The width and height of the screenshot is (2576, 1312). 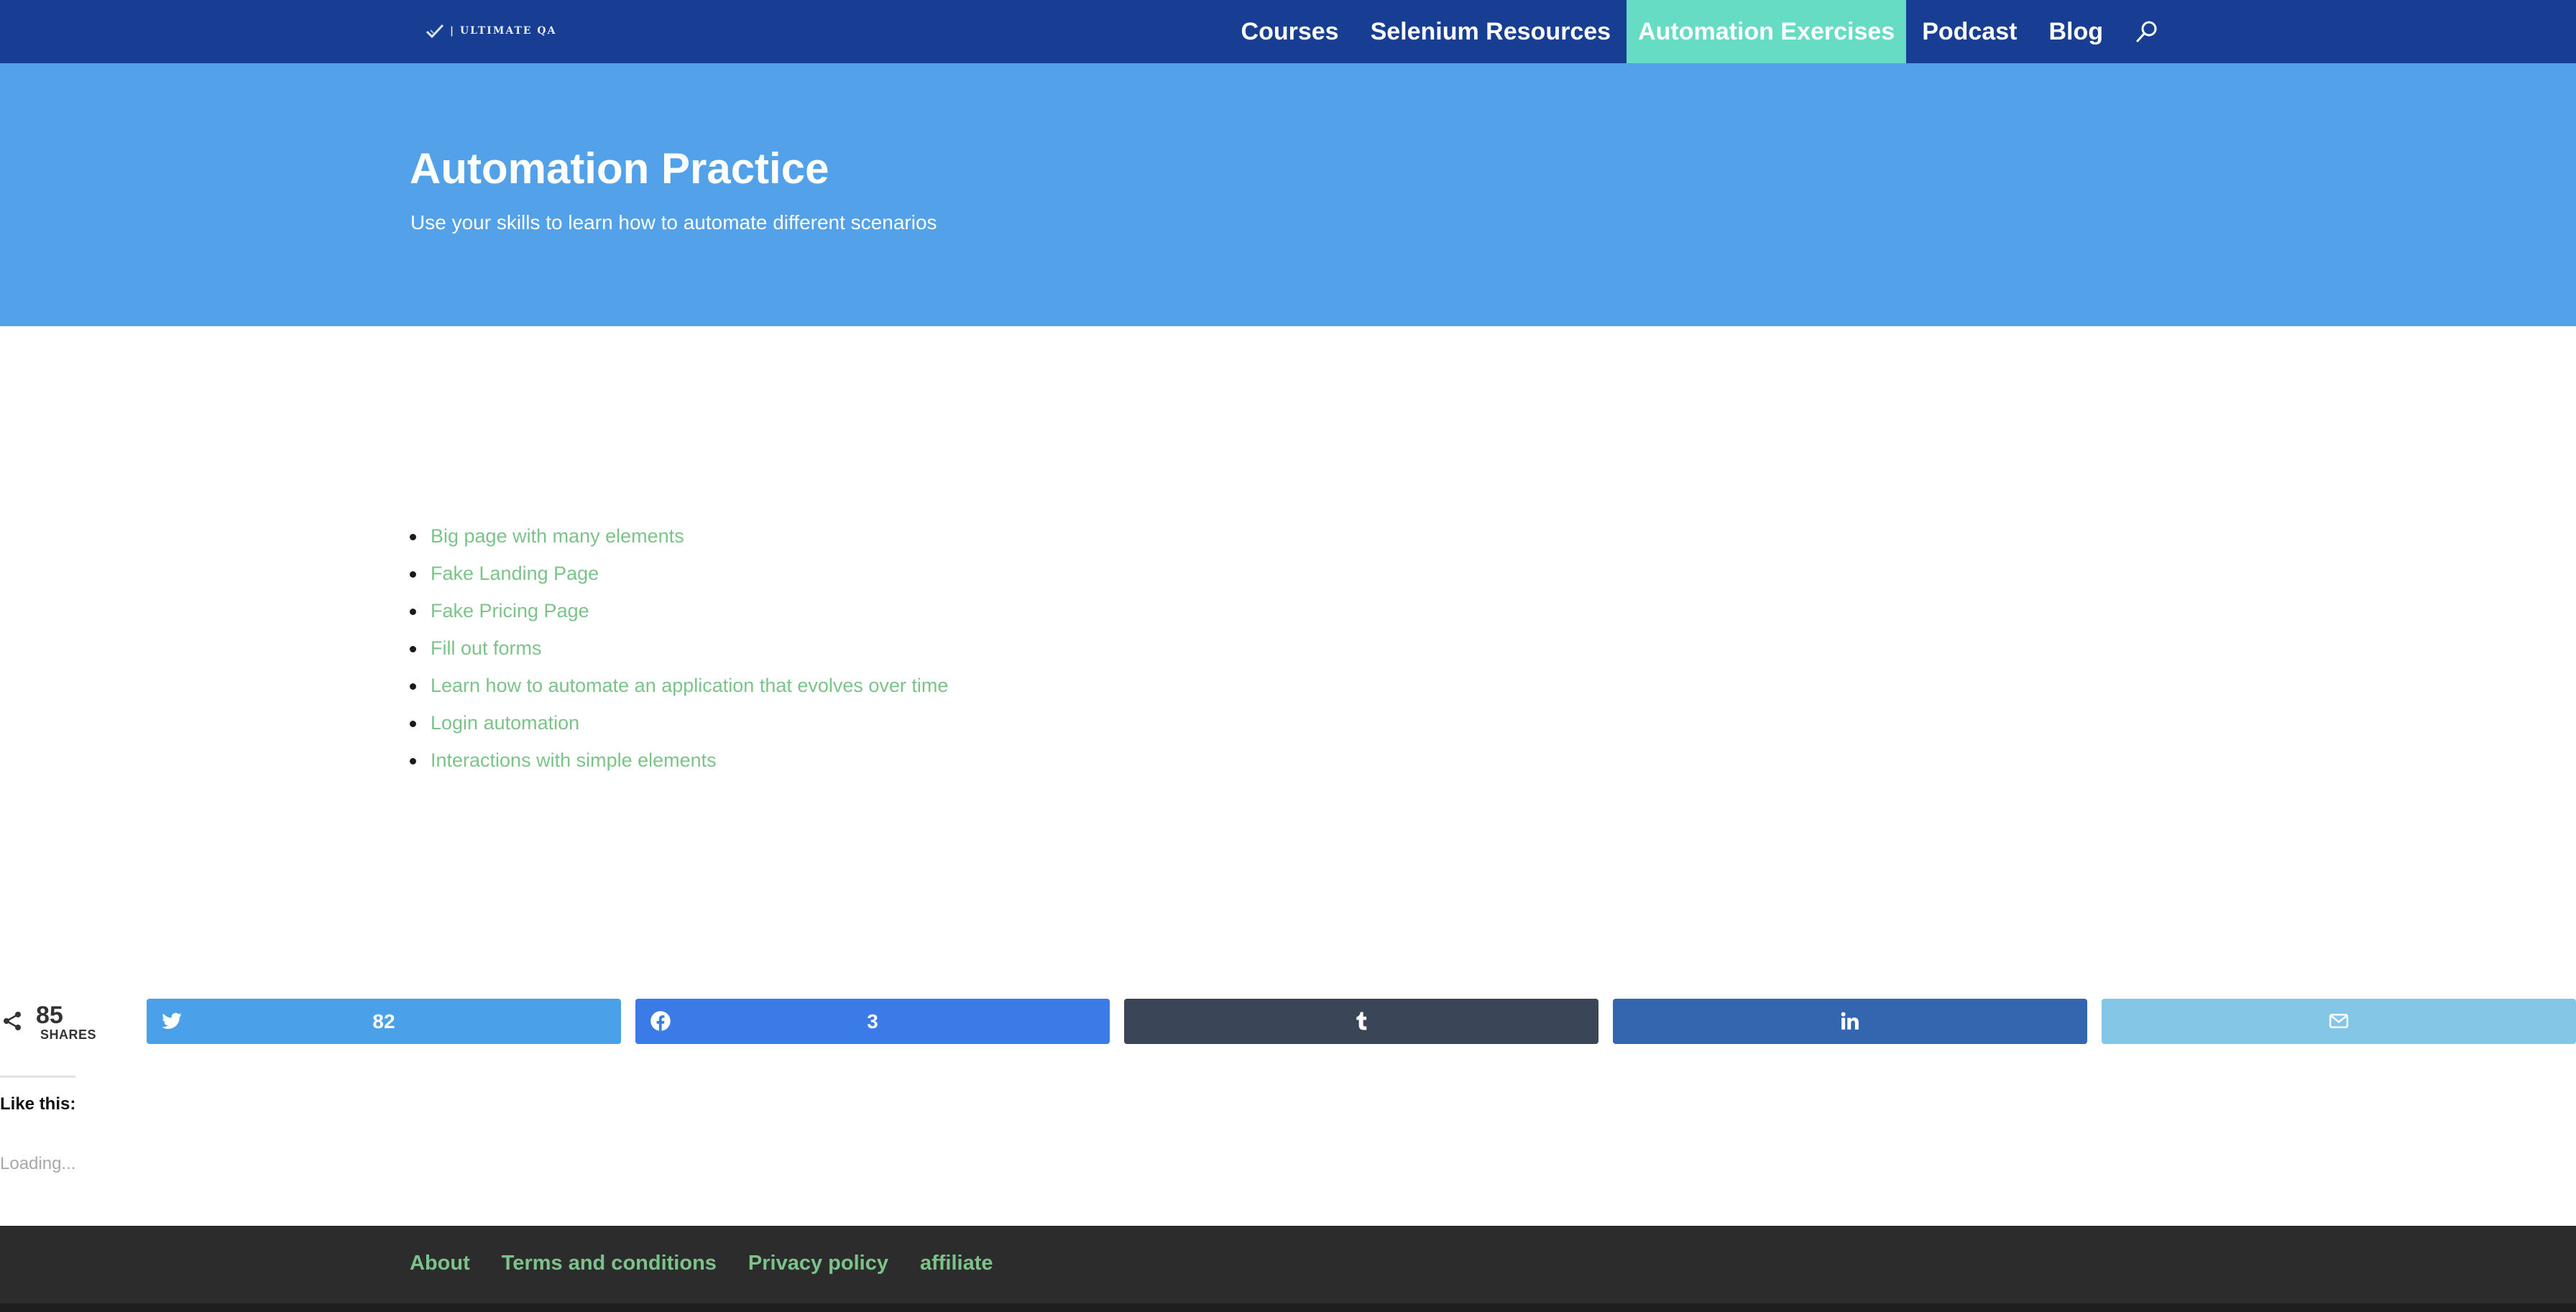 I want to click on share-icon, so click(x=12, y=1021).